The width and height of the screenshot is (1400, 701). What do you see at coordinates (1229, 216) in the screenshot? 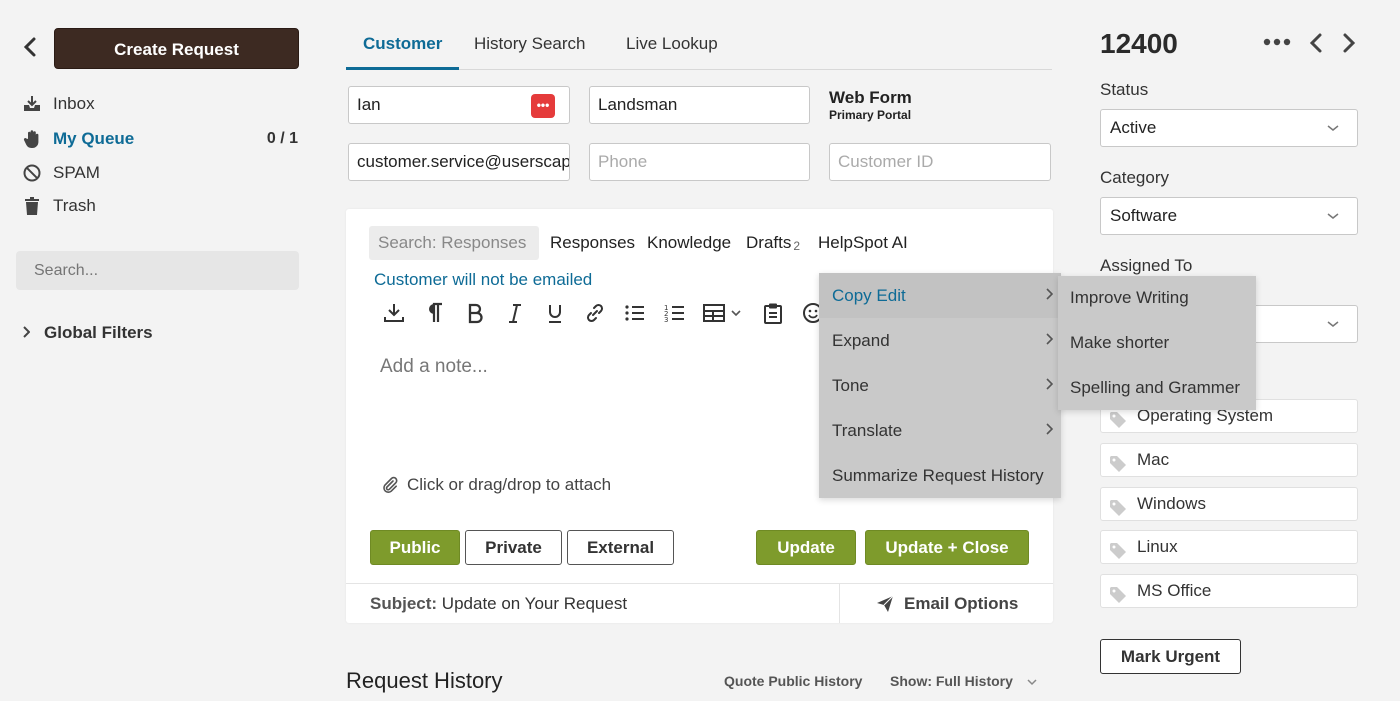
I see `category-select: Software` at bounding box center [1229, 216].